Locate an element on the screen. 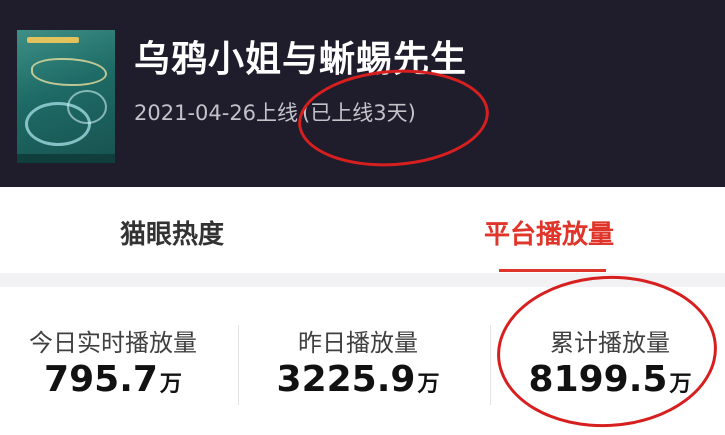 This screenshot has width=725, height=435. active-tab-indicator is located at coordinates (552, 270).